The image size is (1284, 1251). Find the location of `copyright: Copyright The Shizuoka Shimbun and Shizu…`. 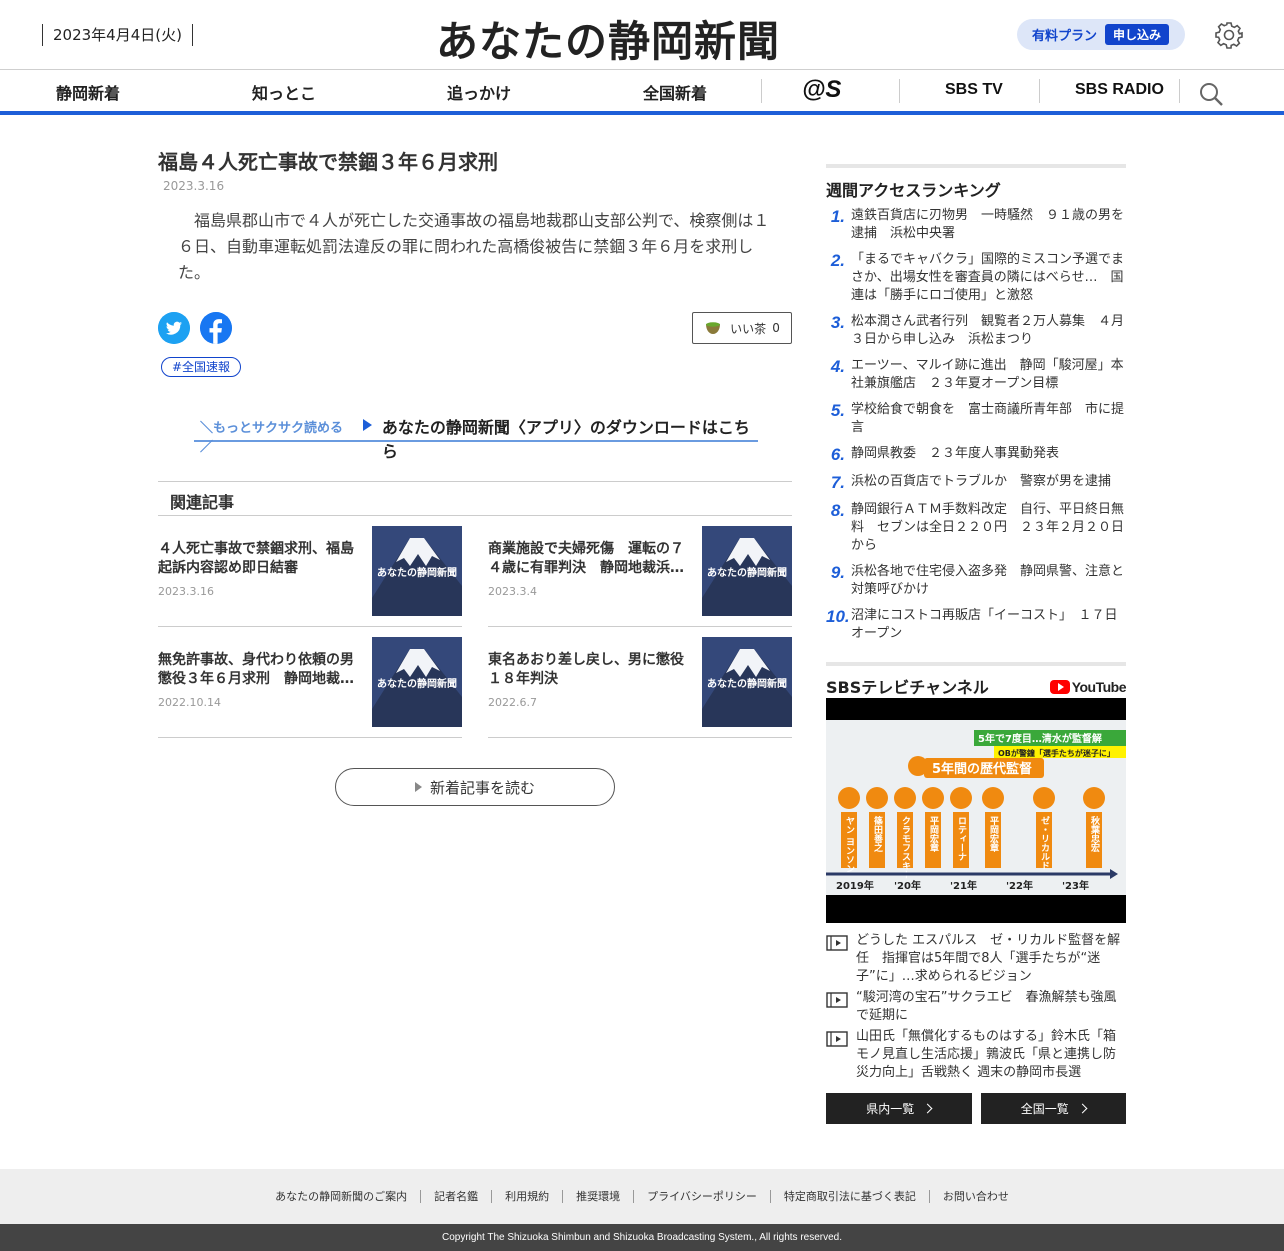

copyright: Copyright The Shizuoka Shimbun and Shizu… is located at coordinates (642, 1237).